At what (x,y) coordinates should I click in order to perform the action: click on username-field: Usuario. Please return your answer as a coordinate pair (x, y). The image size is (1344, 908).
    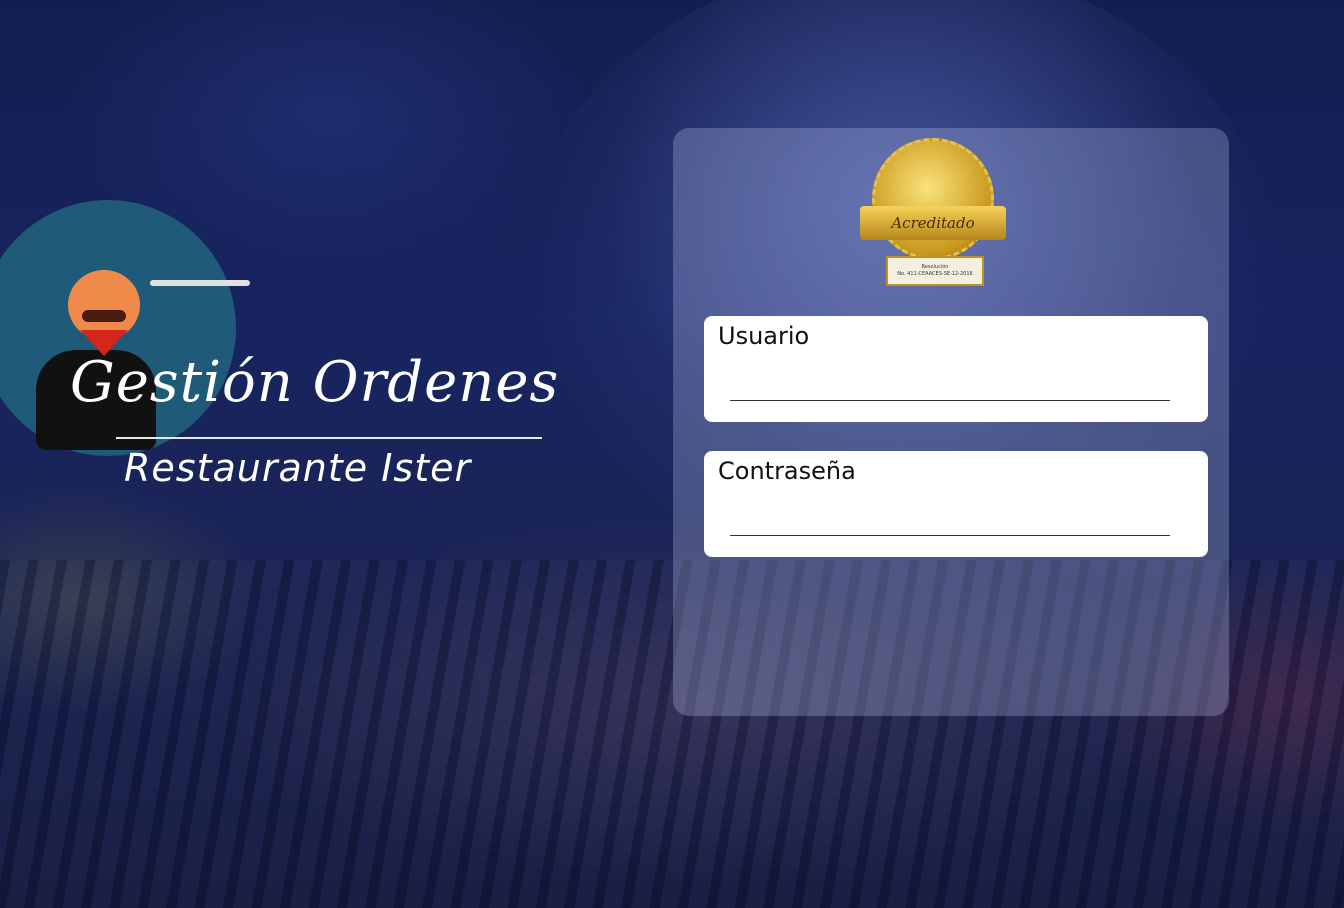
    Looking at the image, I should click on (956, 369).